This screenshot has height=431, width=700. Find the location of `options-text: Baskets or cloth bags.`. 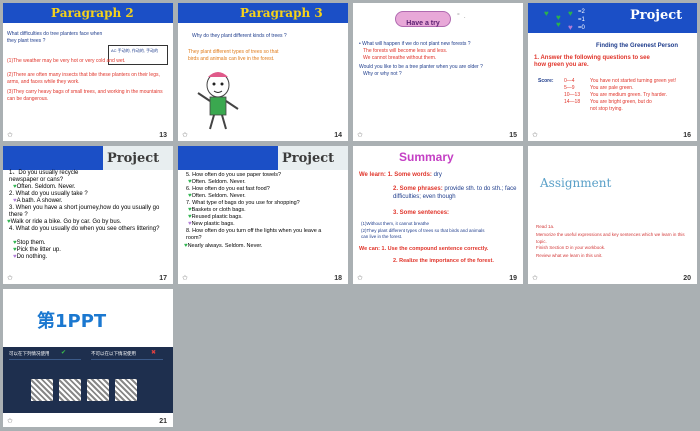

options-text: Baskets or cloth bags. is located at coordinates (218, 210).